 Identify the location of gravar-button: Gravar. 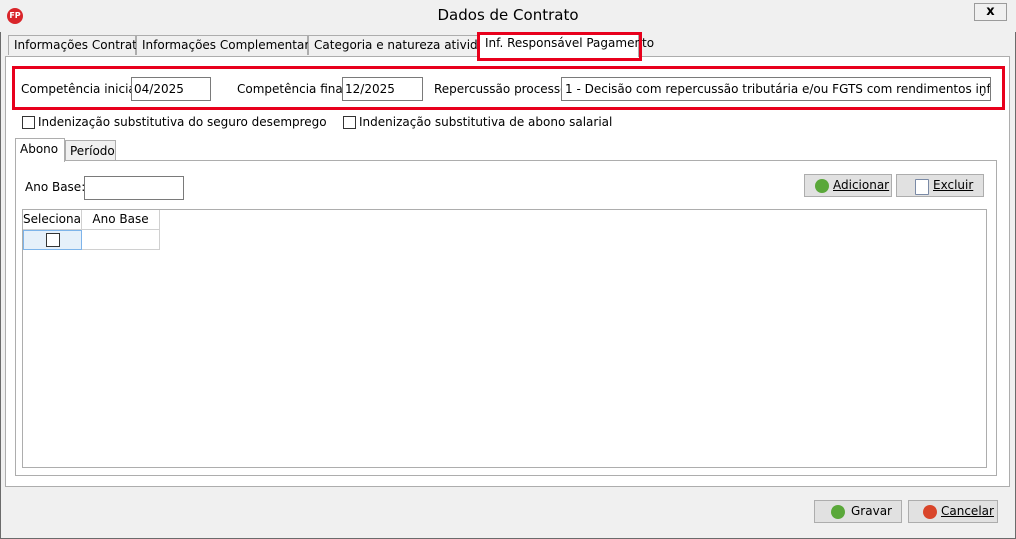
(858, 511).